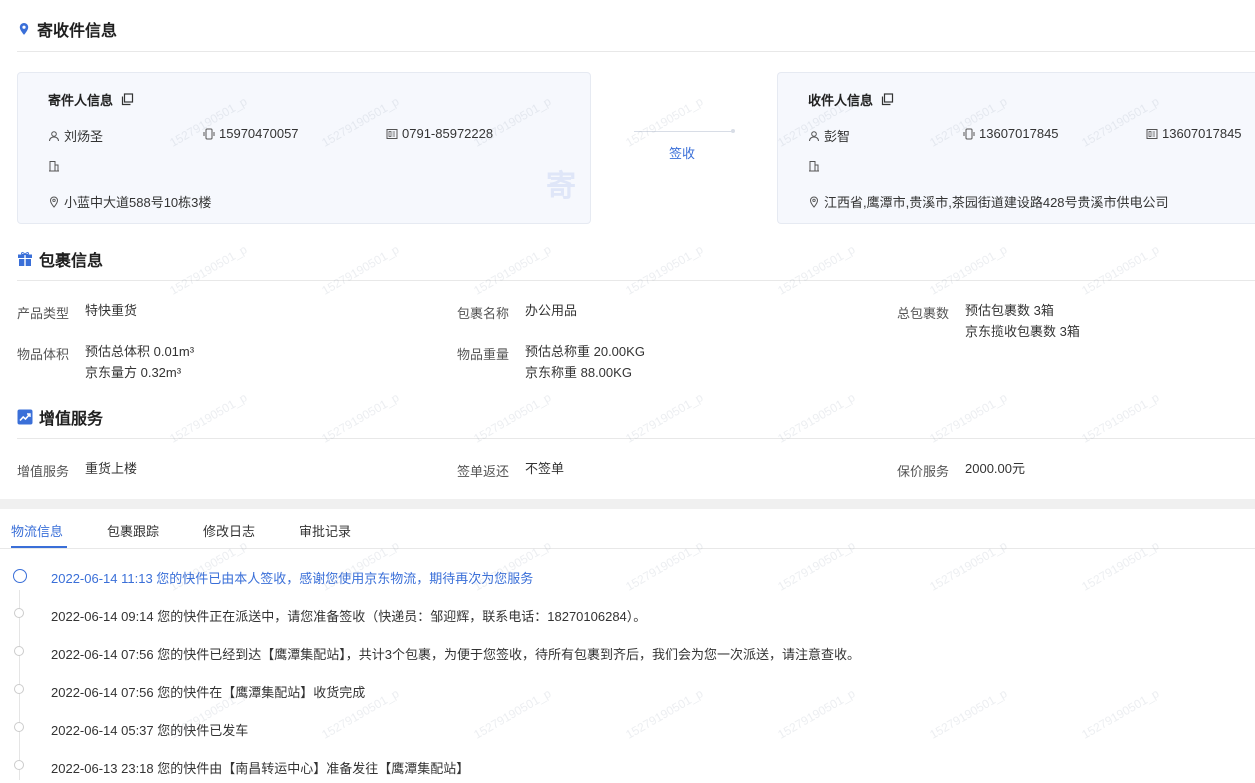 The height and width of the screenshot is (783, 1255). I want to click on receiver-address-row: 江西省,鹰潭市,贵溪市,茶园街道建设路428号贵溪市供电公司, so click(988, 201).